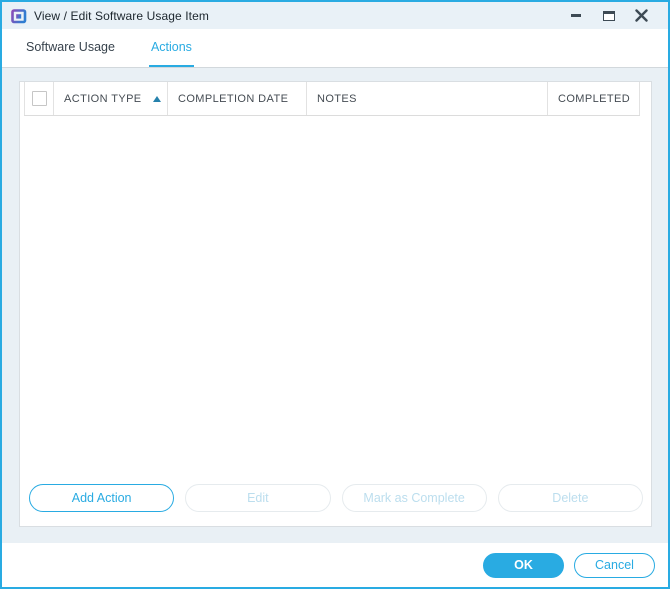 The image size is (670, 589). Describe the element at coordinates (102, 498) in the screenshot. I see `add-action-button: Add Action` at that location.